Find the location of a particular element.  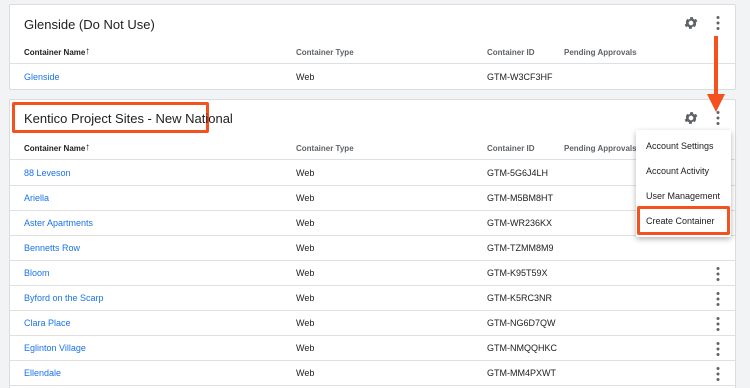

container-id: GTM-NG6D7QW is located at coordinates (521, 323).